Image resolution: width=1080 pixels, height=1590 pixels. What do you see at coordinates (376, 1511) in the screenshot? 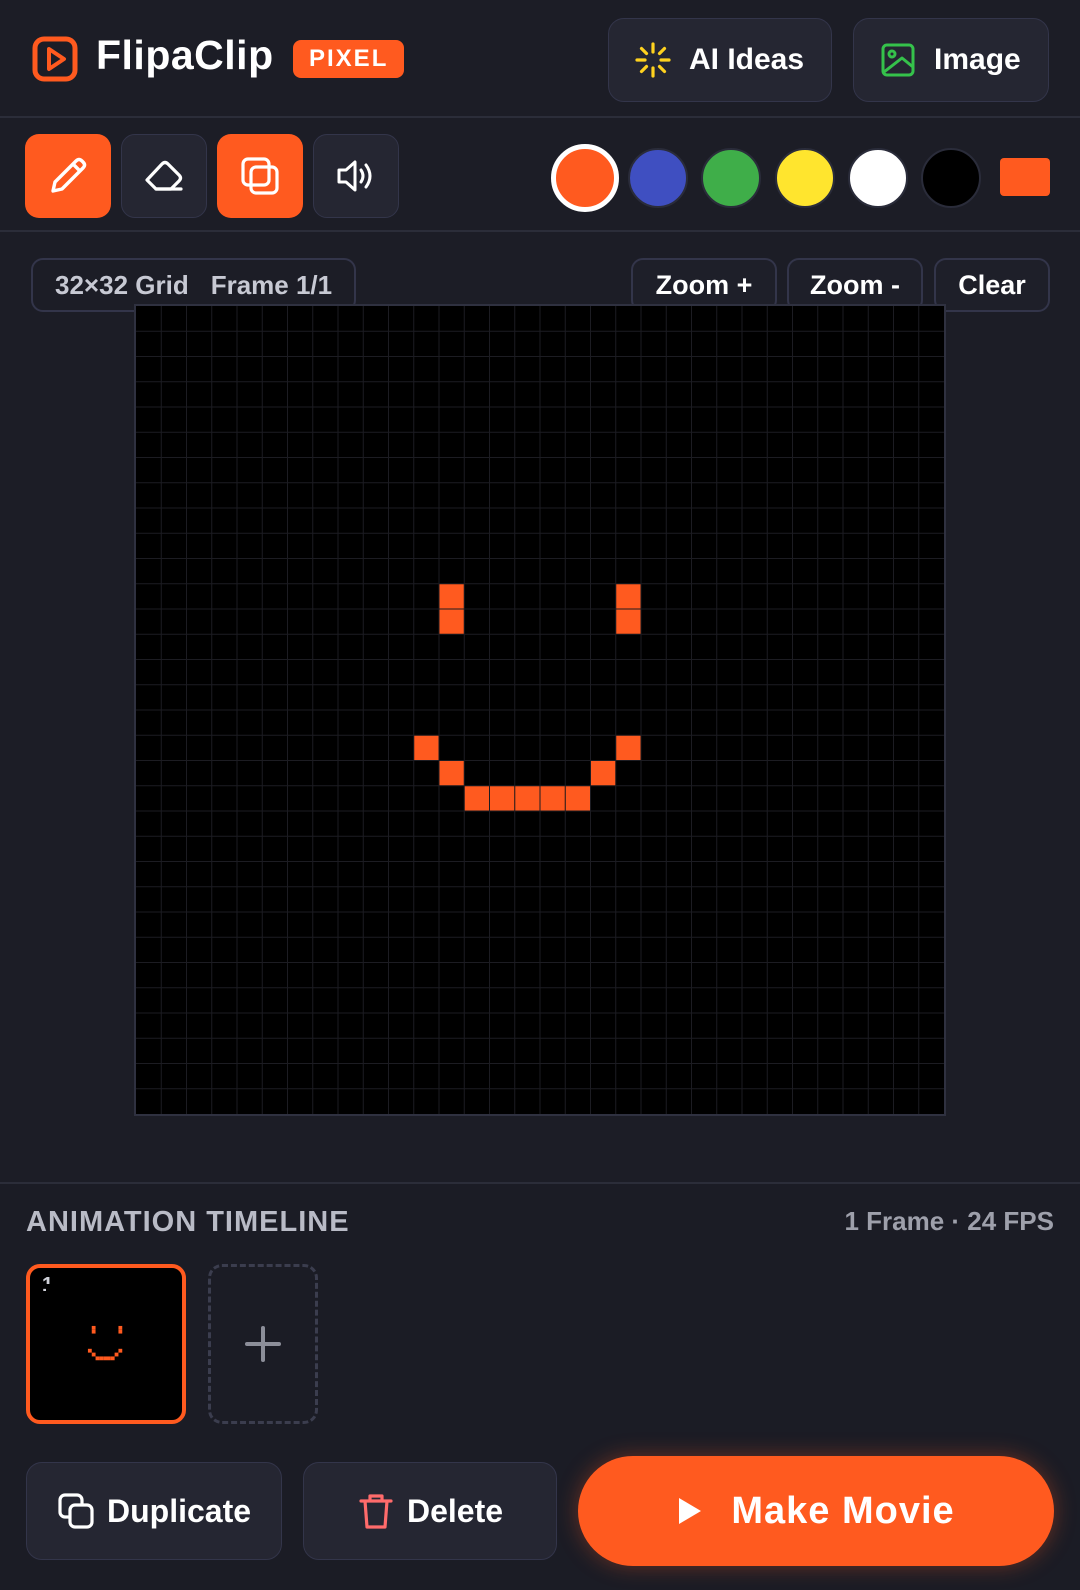
I see `trash-icon` at bounding box center [376, 1511].